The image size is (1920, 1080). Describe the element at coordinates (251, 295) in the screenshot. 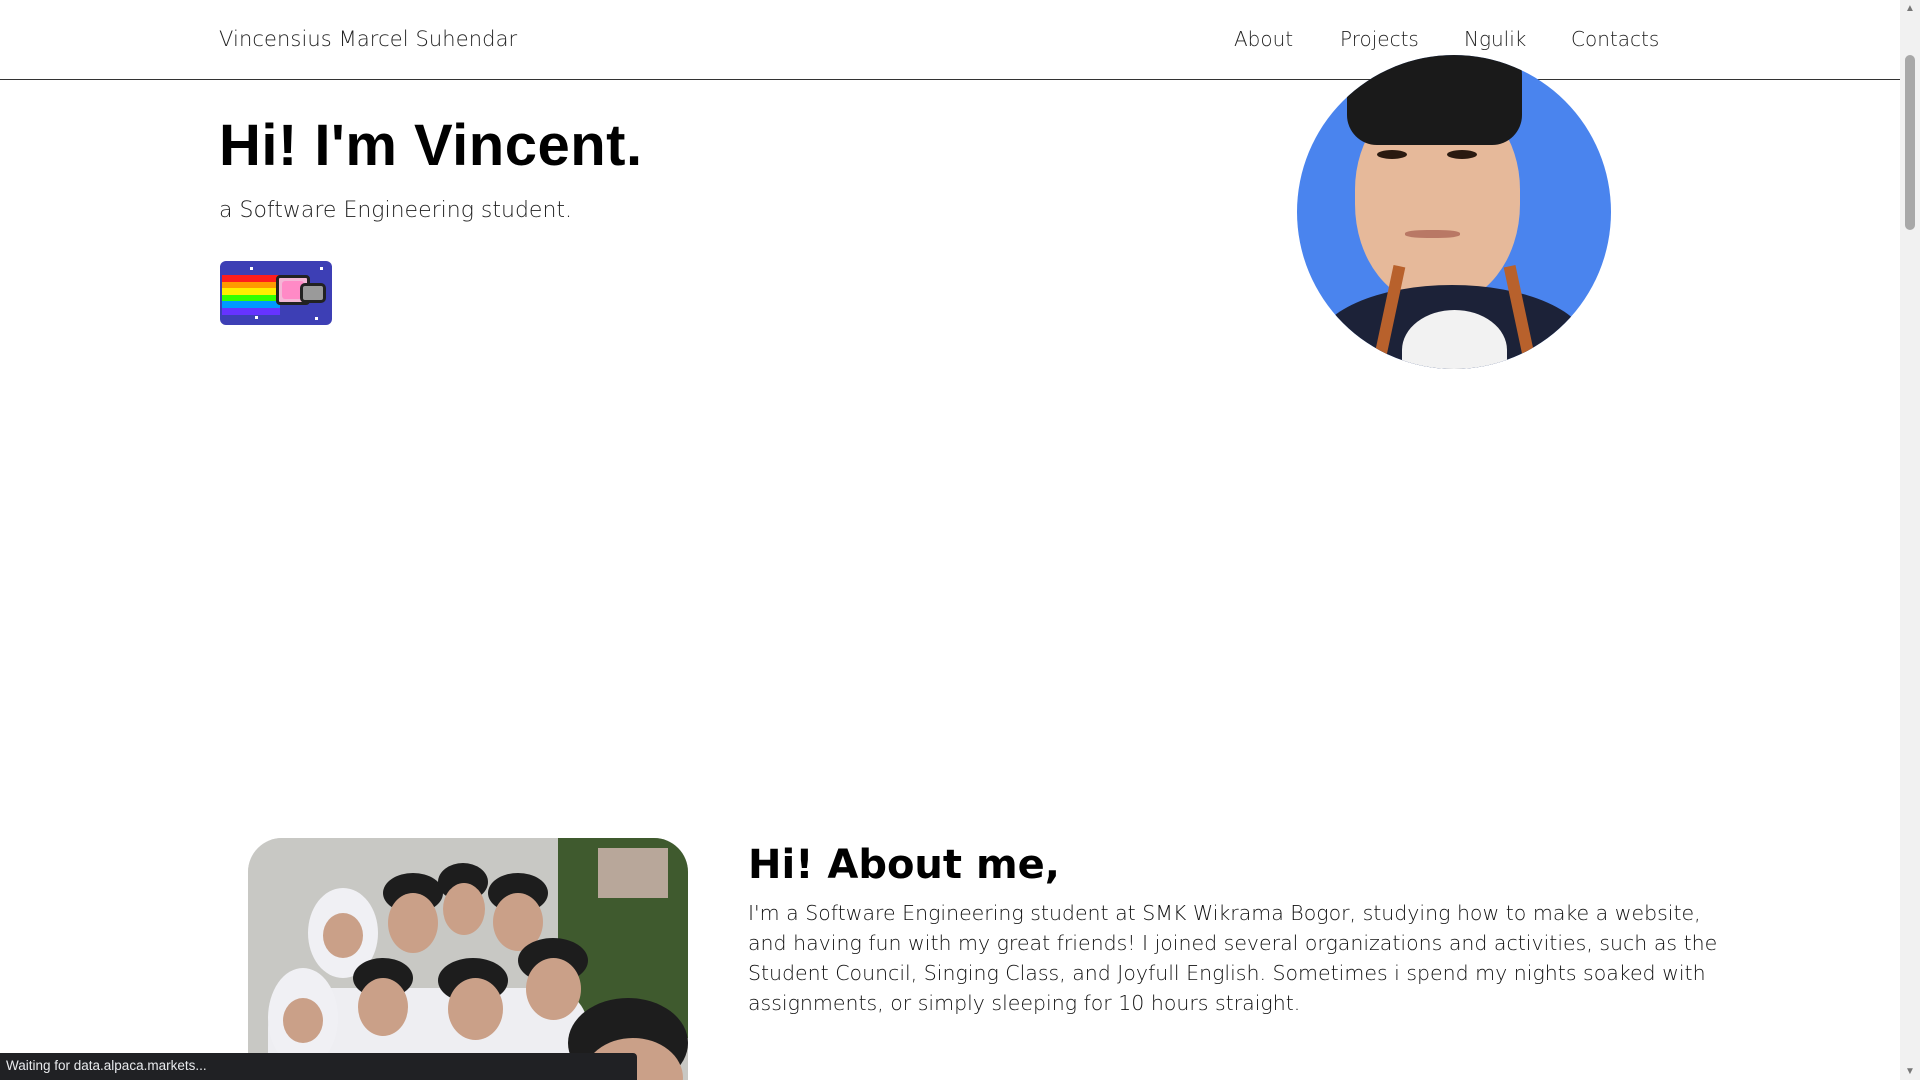

I see `rainbow-trail` at that location.